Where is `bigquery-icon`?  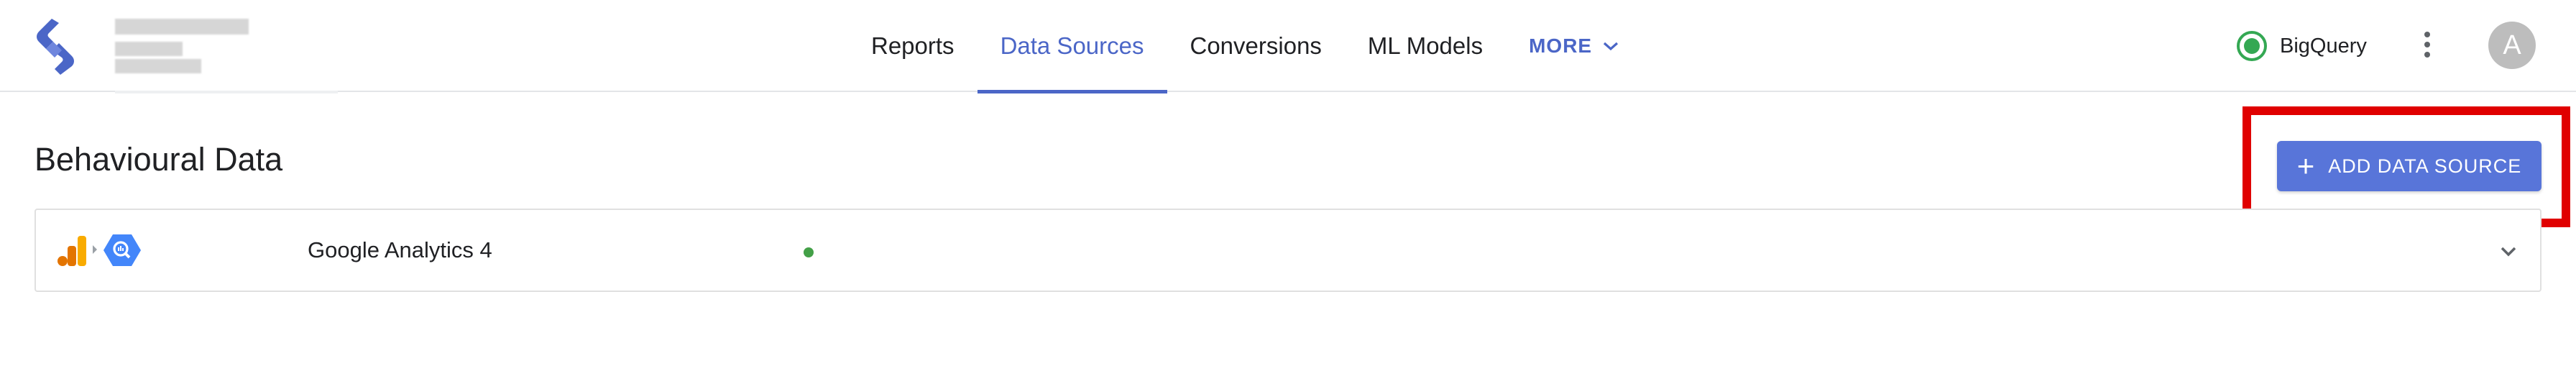 bigquery-icon is located at coordinates (122, 250).